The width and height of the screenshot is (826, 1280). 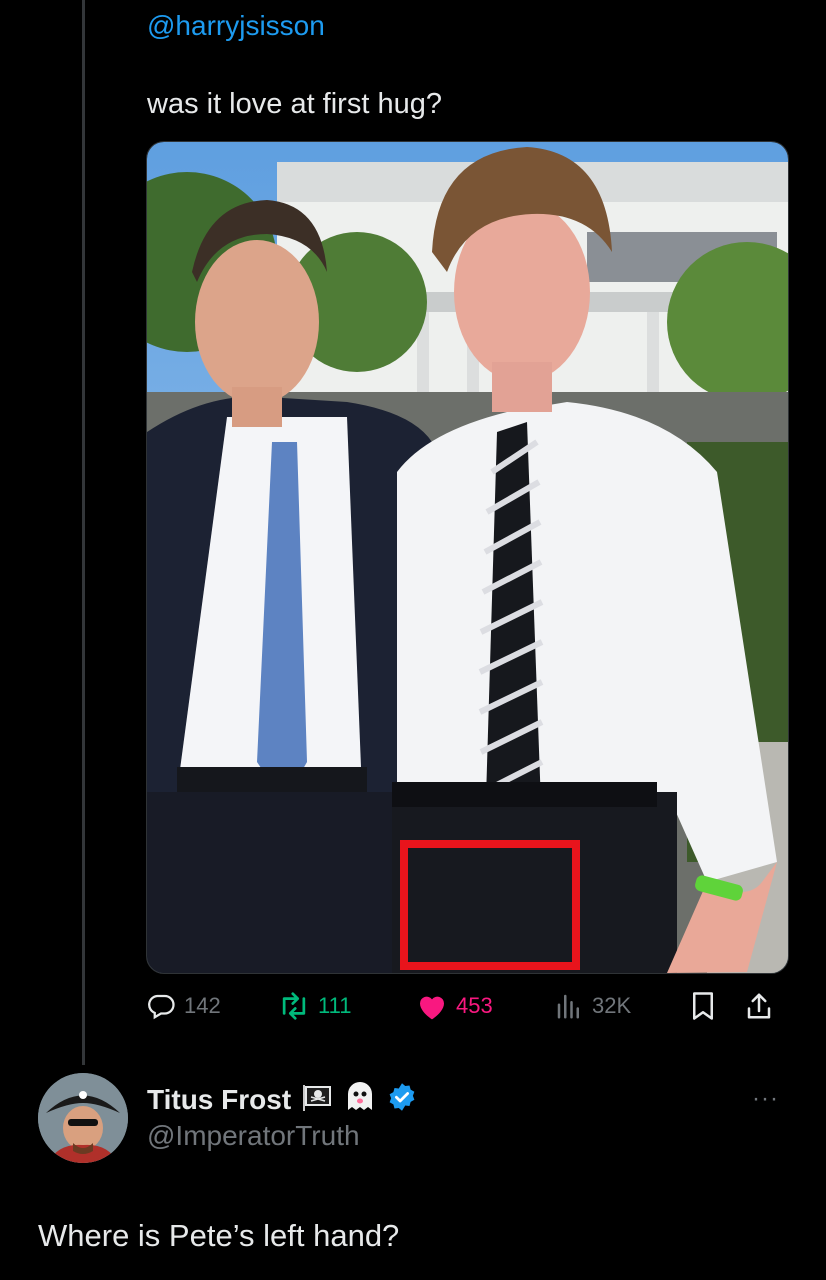 What do you see at coordinates (219, 1235) in the screenshot?
I see `reply-text: Where is Pete’s left hand?` at bounding box center [219, 1235].